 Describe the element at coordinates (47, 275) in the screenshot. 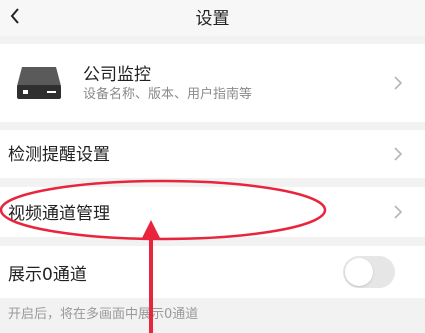

I see `show-channel0-label: 展示0通道` at that location.